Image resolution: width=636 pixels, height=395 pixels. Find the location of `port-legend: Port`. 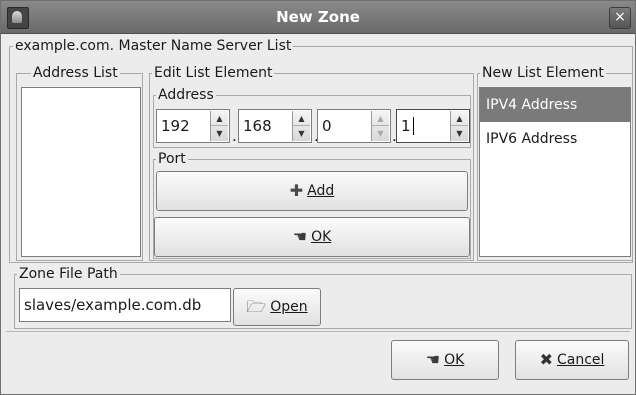

port-legend: Port is located at coordinates (172, 159).